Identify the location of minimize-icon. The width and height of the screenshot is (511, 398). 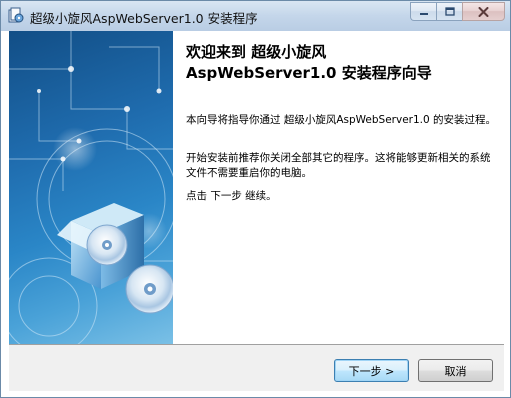
(423, 13).